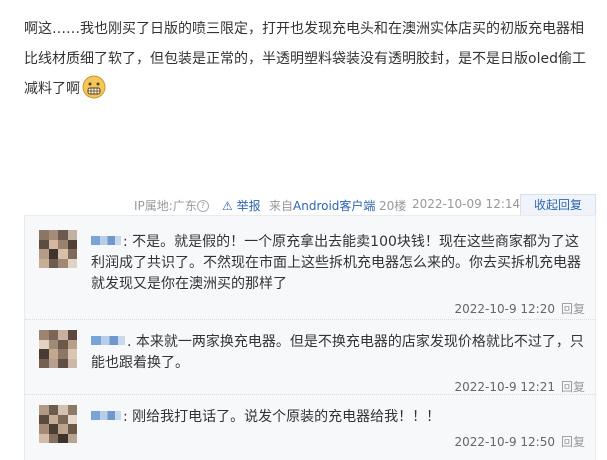 This screenshot has height=460, width=607. I want to click on warning-icon: ⚠, so click(227, 206).